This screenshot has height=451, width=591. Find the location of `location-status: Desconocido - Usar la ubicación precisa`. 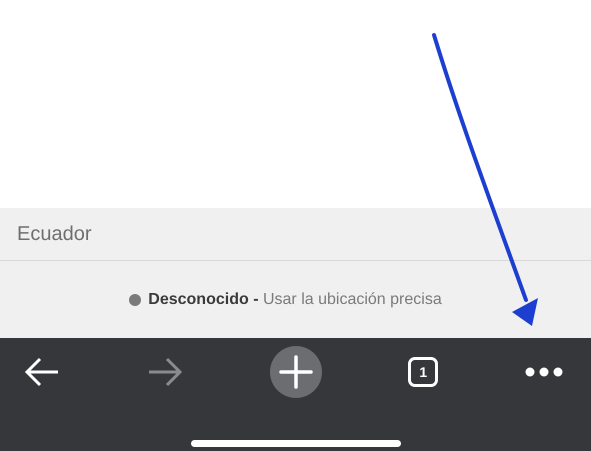

location-status: Desconocido - Usar la ubicación precisa is located at coordinates (295, 299).